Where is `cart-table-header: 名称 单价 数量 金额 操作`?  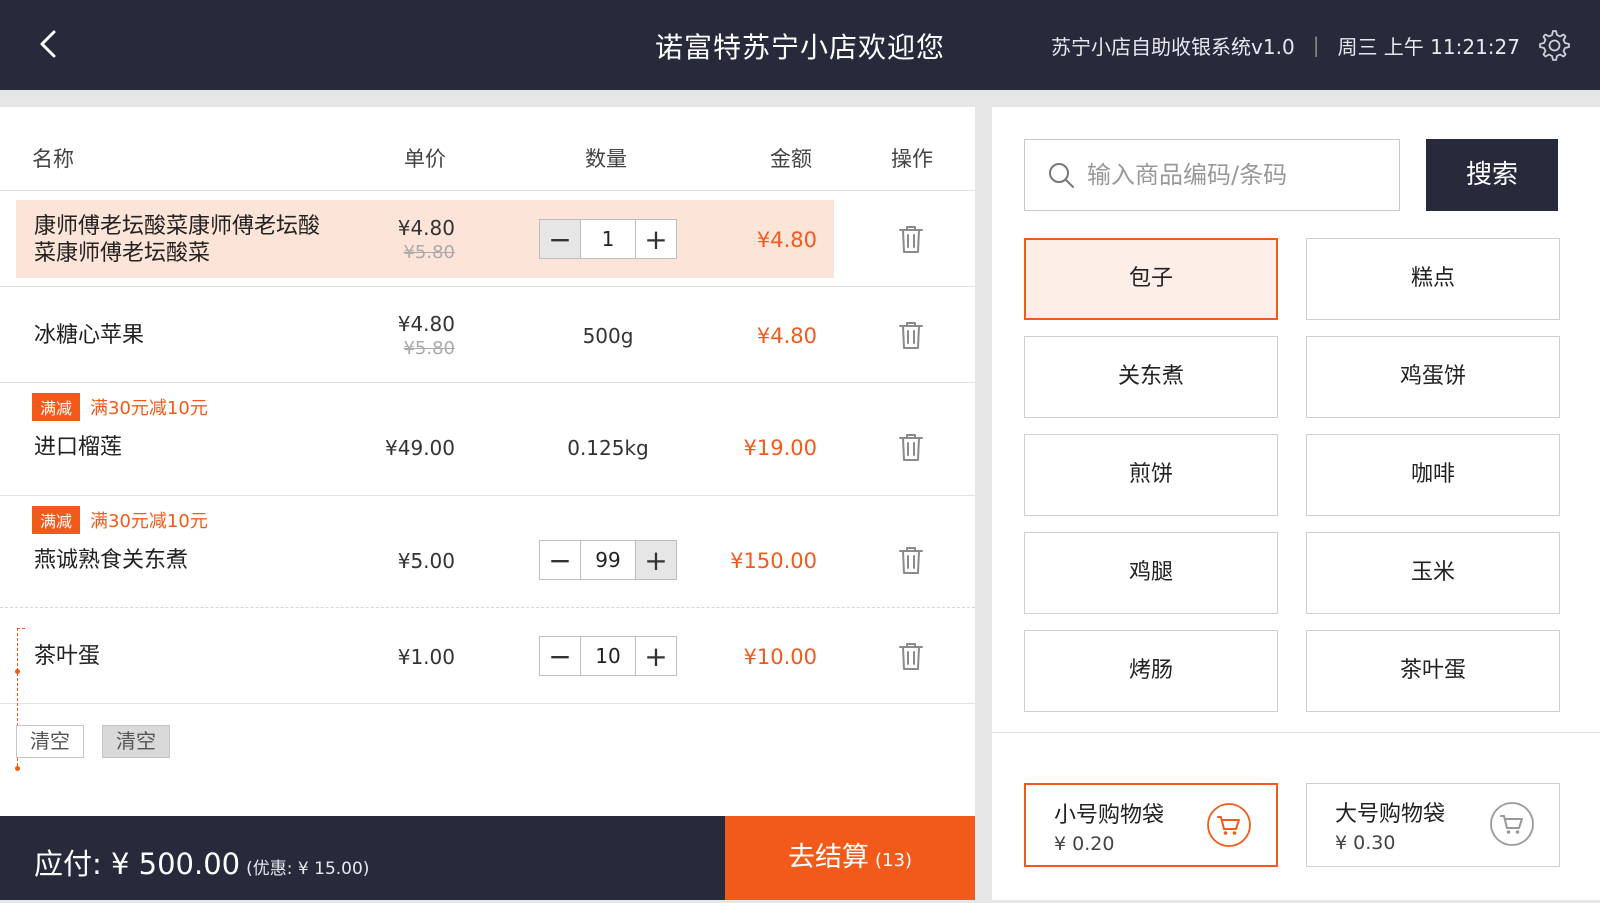 cart-table-header: 名称 单价 数量 金额 操作 is located at coordinates (487, 149).